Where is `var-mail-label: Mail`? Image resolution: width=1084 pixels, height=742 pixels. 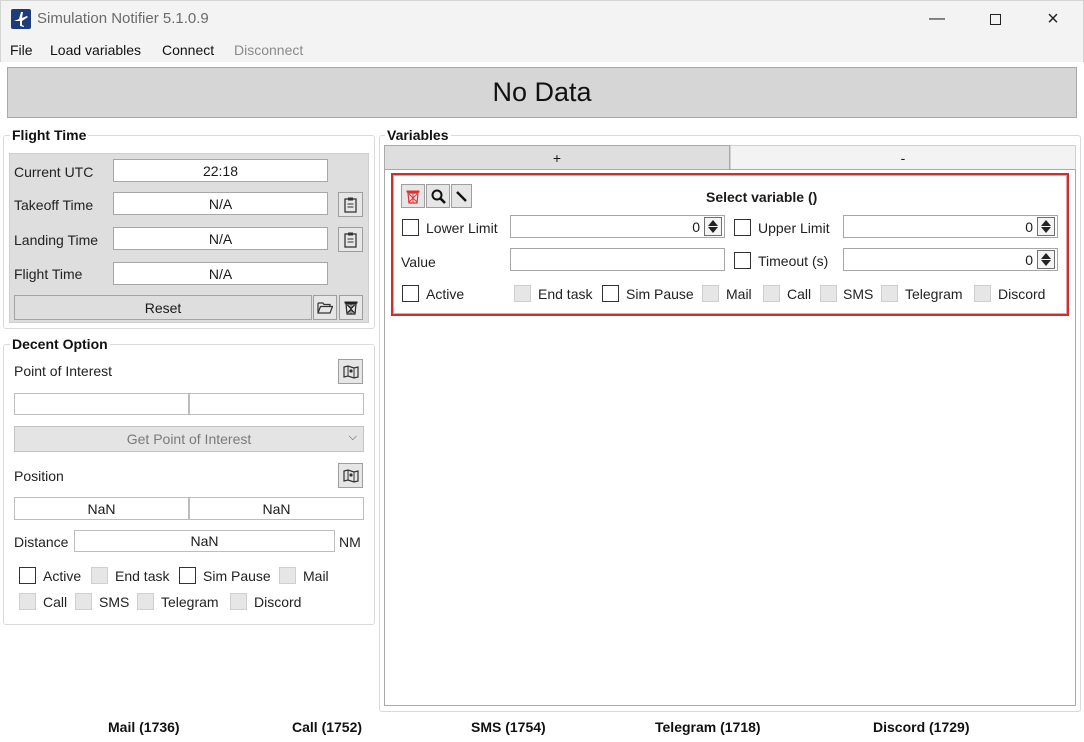 var-mail-label: Mail is located at coordinates (739, 294).